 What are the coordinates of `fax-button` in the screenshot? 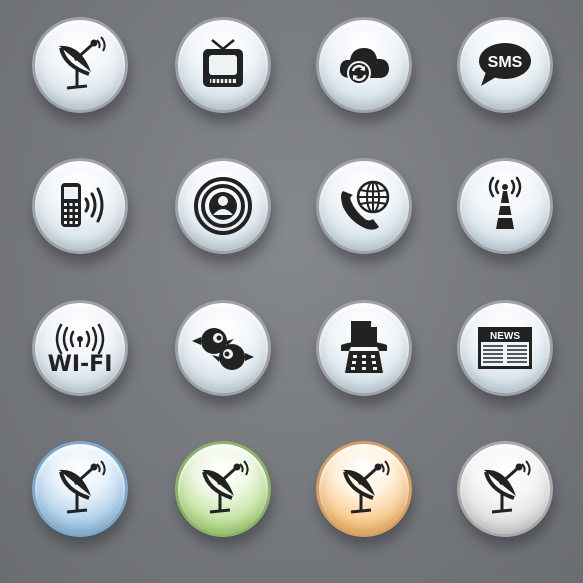 It's located at (364, 348).